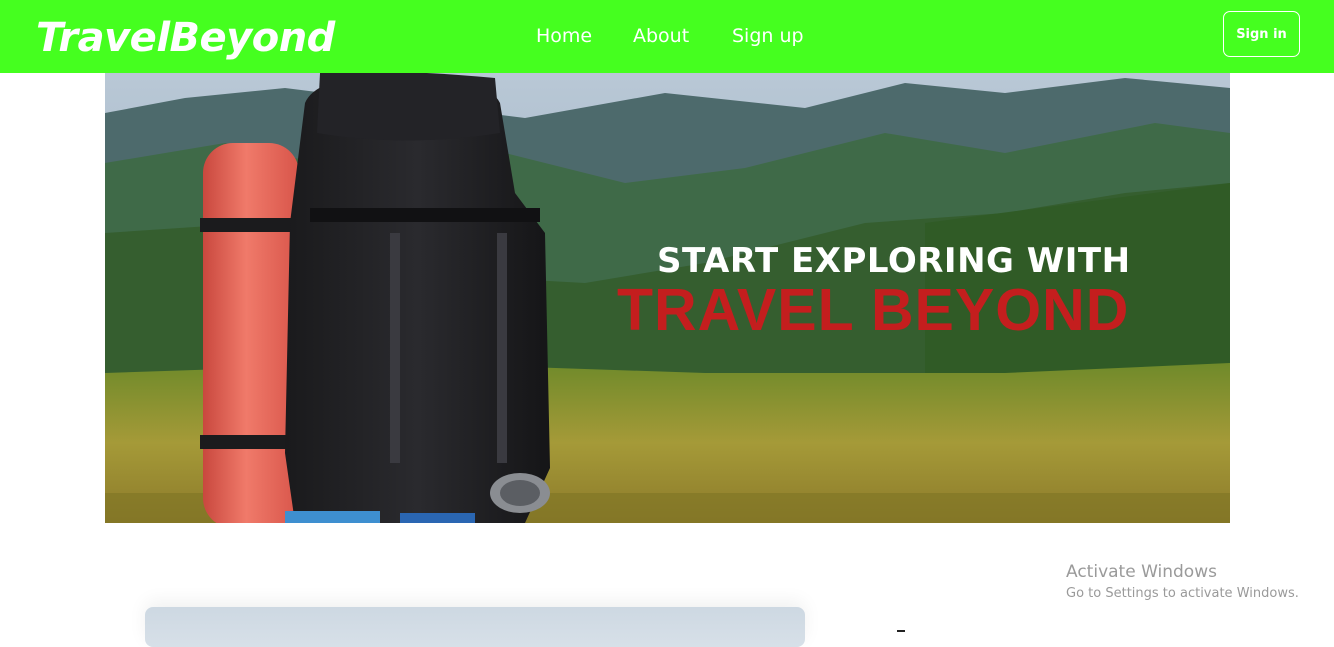 The image size is (1334, 647). What do you see at coordinates (185, 38) in the screenshot?
I see `brand-logo: TravelBeyond` at bounding box center [185, 38].